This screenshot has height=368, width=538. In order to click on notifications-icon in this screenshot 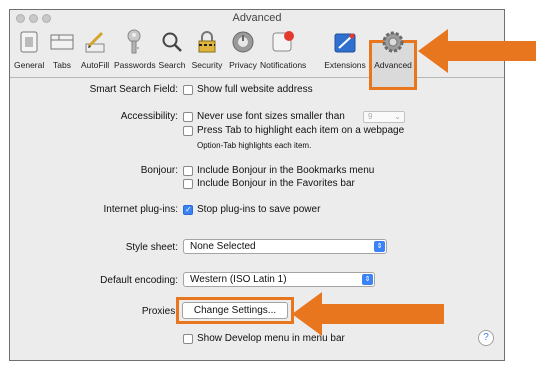, I will do `click(283, 42)`.